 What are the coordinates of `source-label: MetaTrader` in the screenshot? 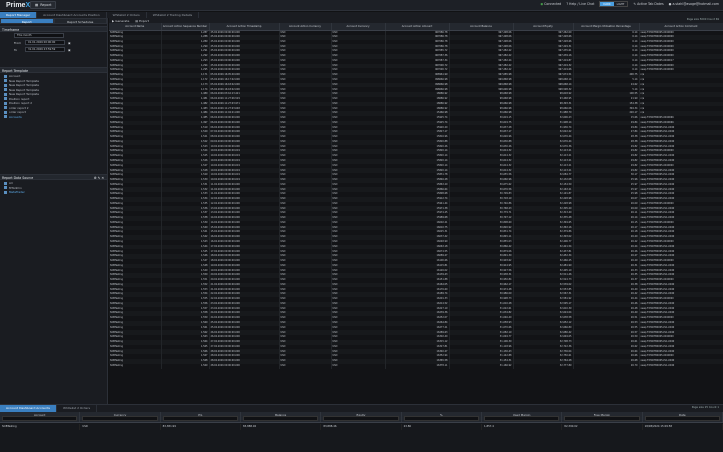 It's located at (17, 192).